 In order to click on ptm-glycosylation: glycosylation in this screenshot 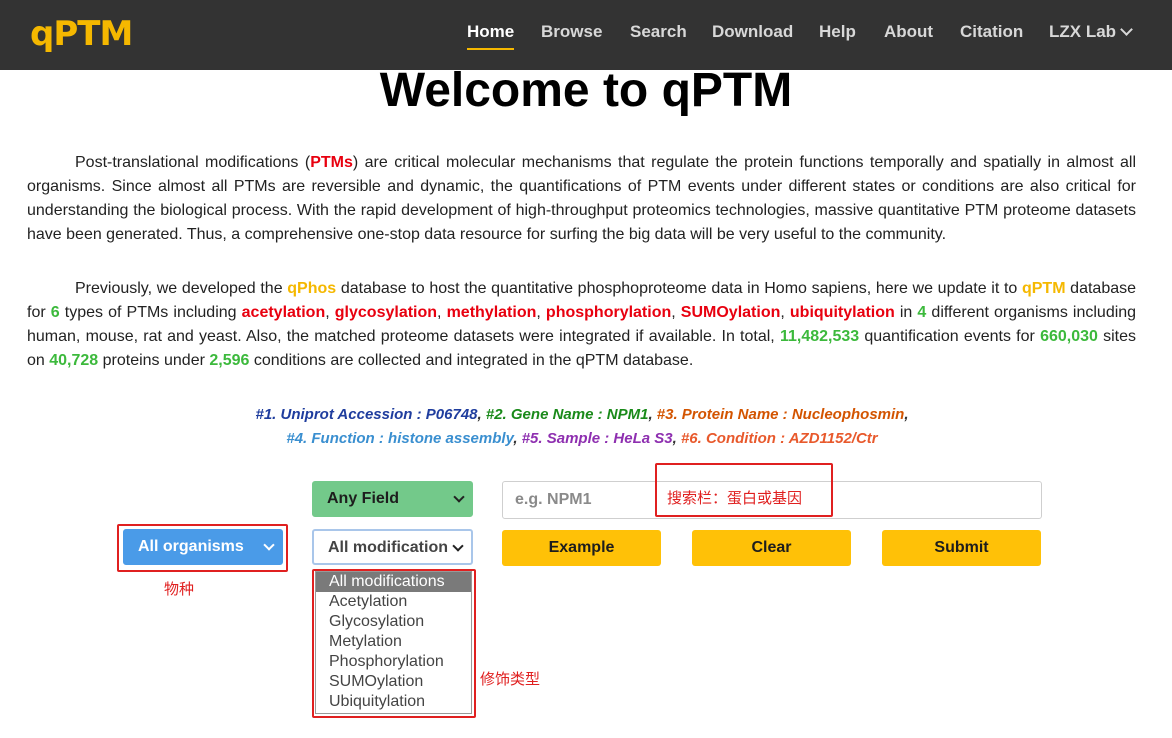, I will do `click(386, 312)`.